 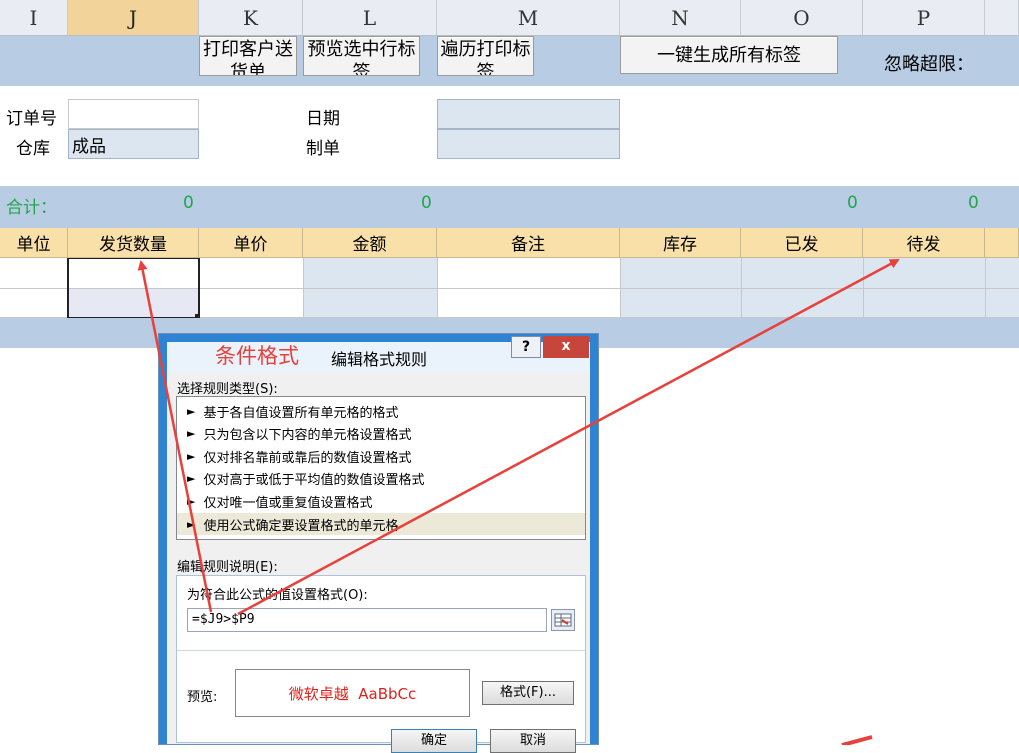 I want to click on range-picker-icon, so click(x=563, y=620).